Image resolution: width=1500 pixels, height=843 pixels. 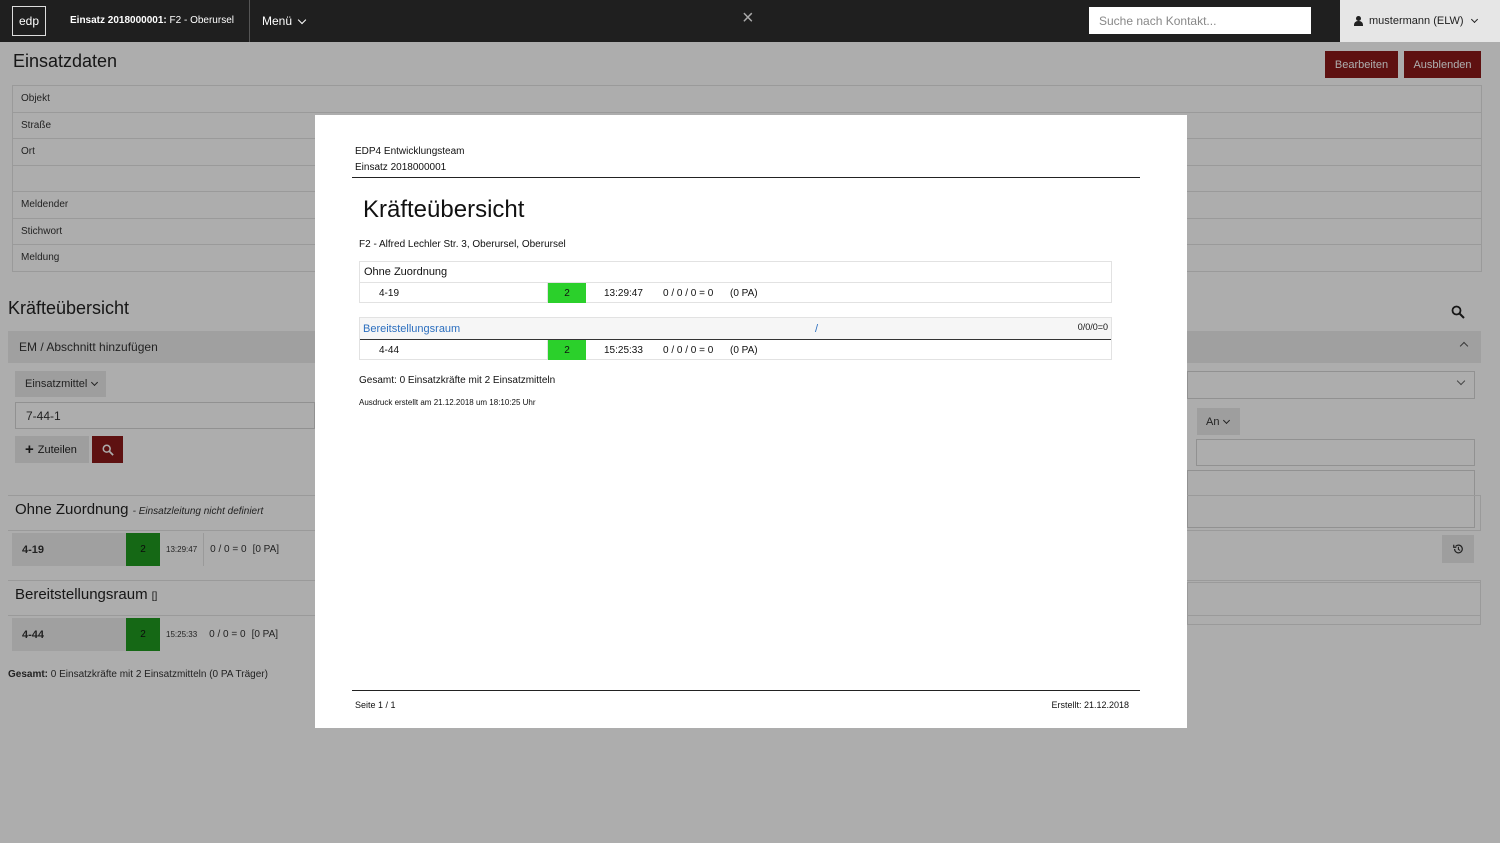 What do you see at coordinates (406, 272) in the screenshot?
I see `section-title: Ohne Zuordnung` at bounding box center [406, 272].